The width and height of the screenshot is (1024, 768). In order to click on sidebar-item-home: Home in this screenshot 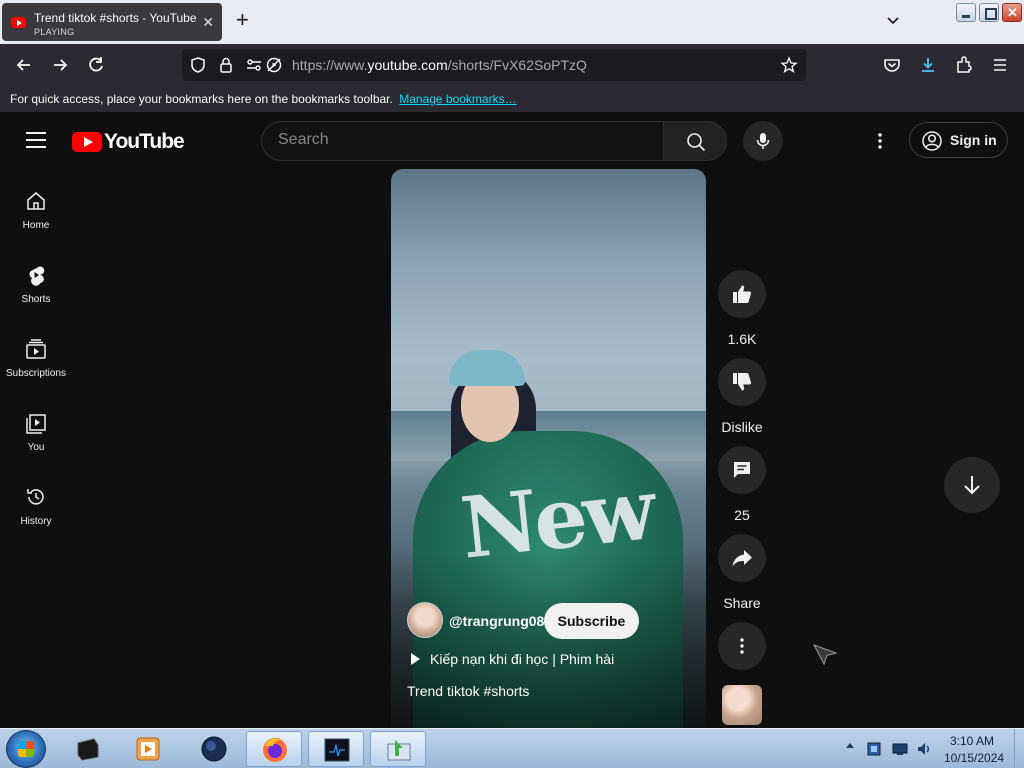, I will do `click(36, 210)`.